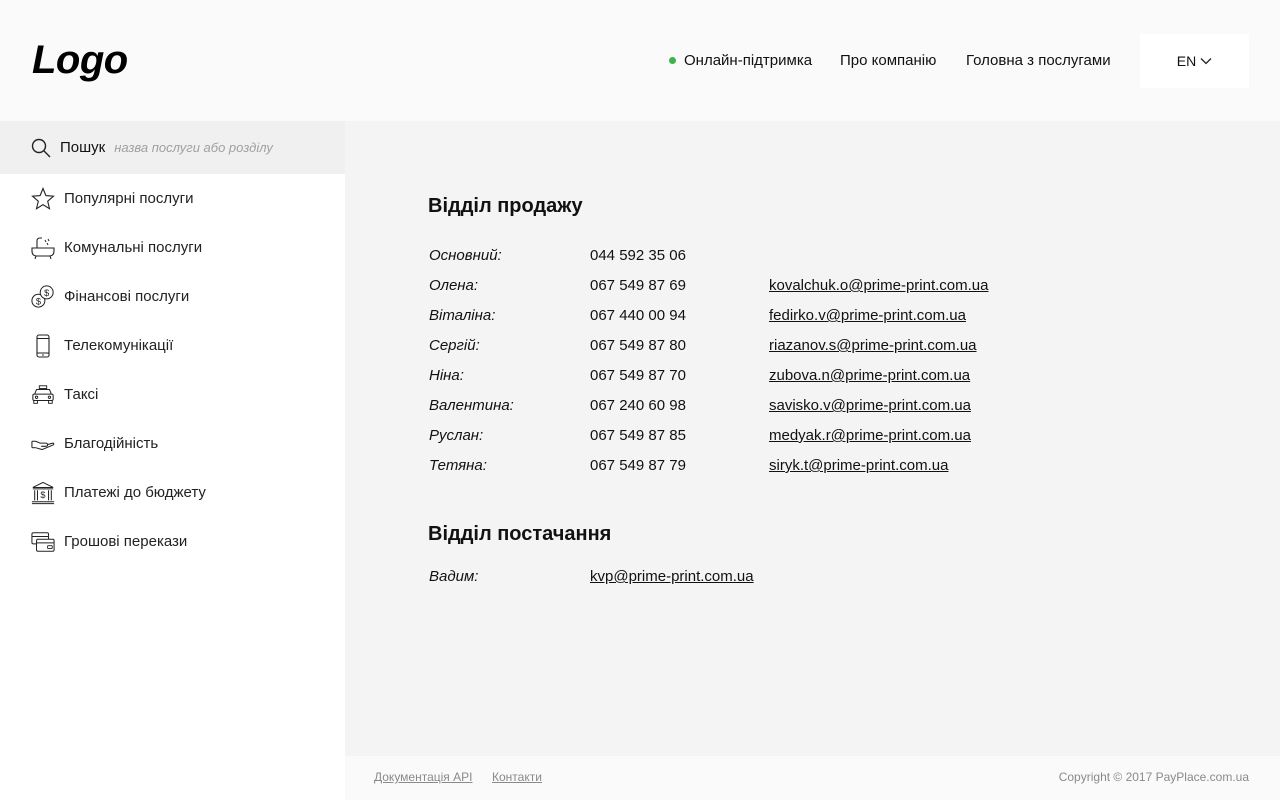  What do you see at coordinates (172, 394) in the screenshot?
I see `sidebar-item-taxi: Таксі` at bounding box center [172, 394].